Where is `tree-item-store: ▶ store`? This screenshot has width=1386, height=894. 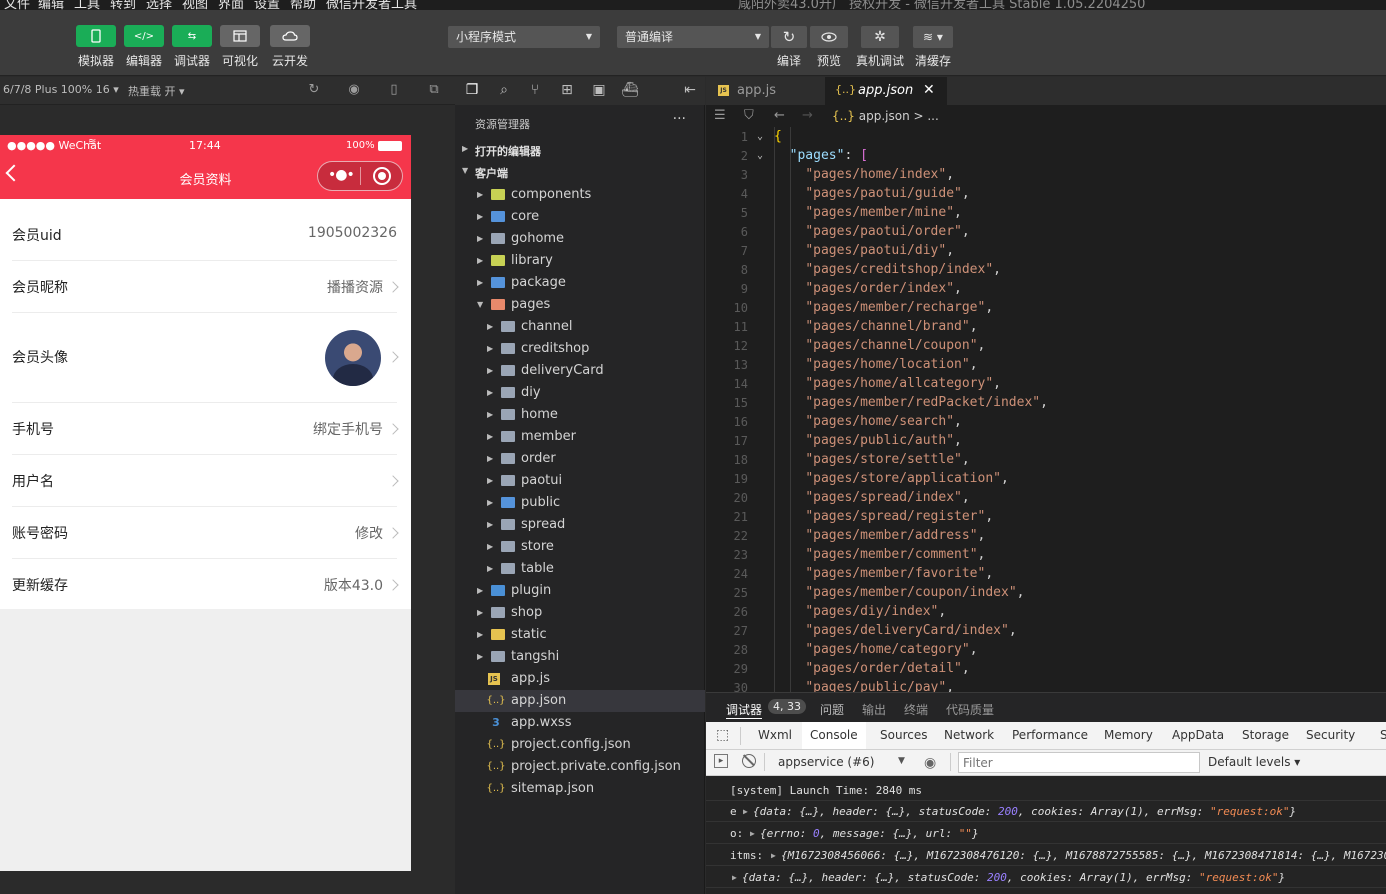 tree-item-store: ▶ store is located at coordinates (580, 547).